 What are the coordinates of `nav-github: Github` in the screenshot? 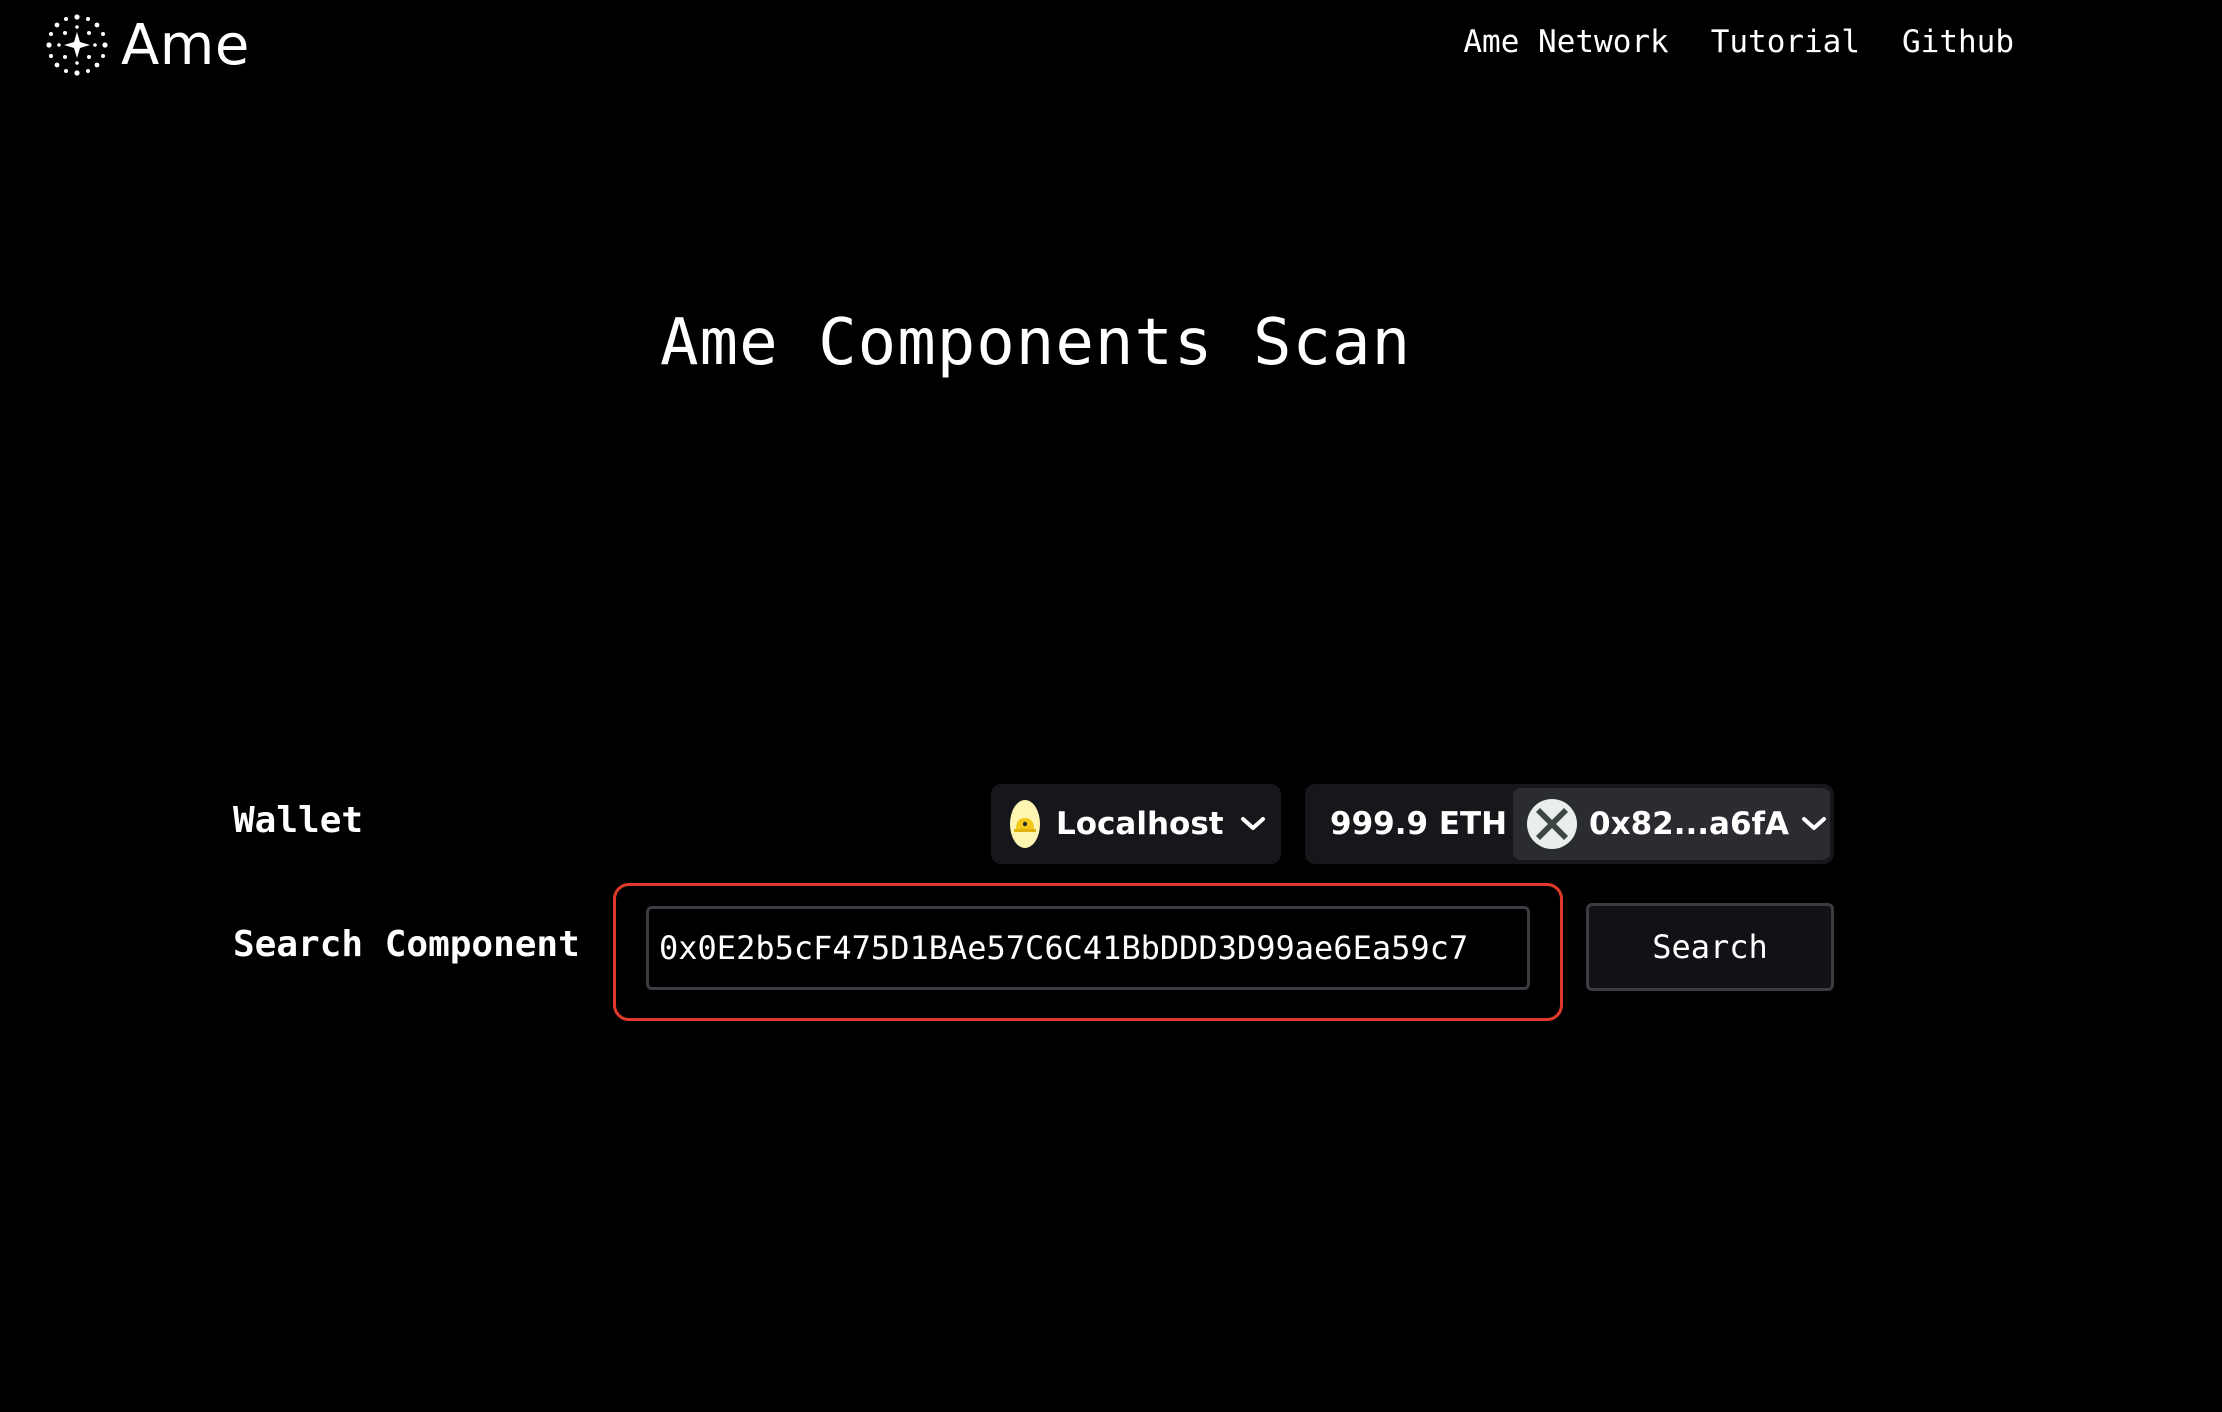 It's located at (1958, 42).